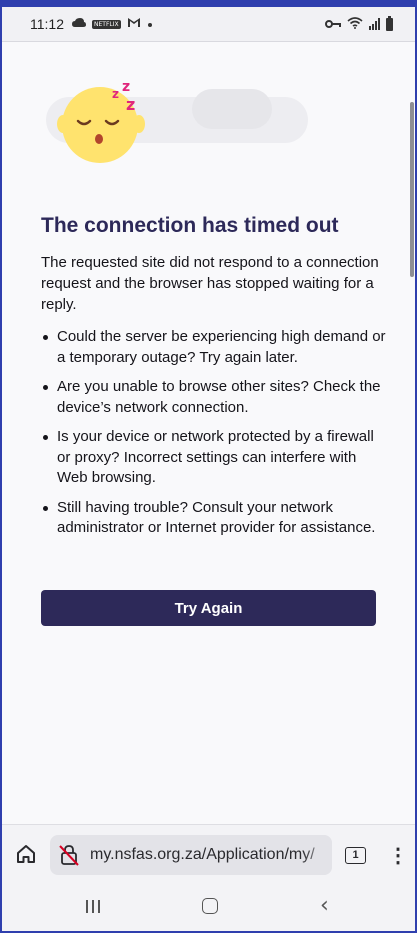  What do you see at coordinates (208, 41) in the screenshot?
I see `status-divider` at bounding box center [208, 41].